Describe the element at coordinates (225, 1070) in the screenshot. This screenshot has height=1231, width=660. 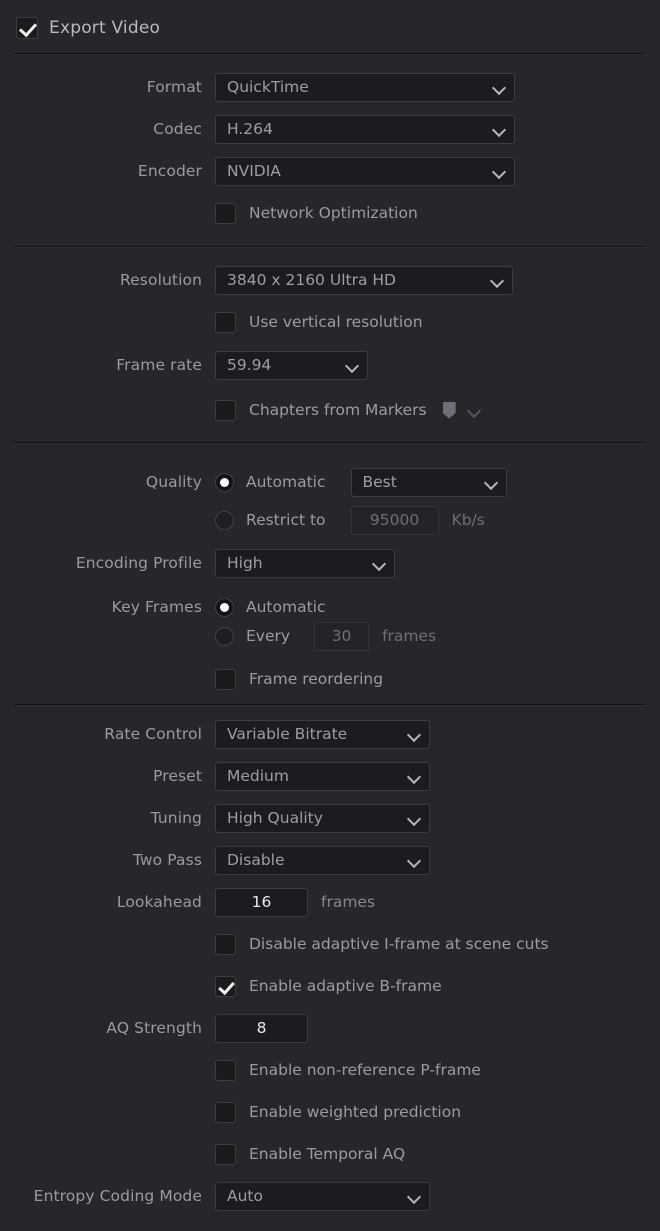
I see `enable-non-reference-pframe-checkbox` at that location.